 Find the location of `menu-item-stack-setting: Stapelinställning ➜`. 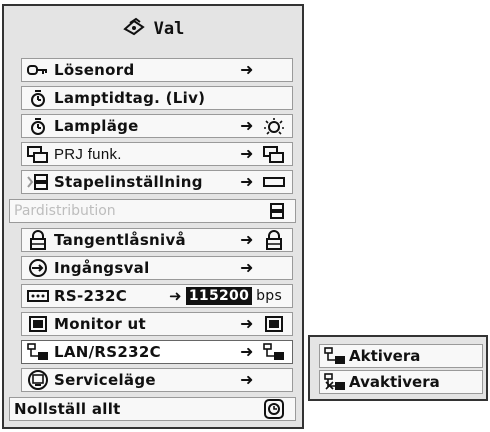

menu-item-stack-setting: Stapelinställning ➜ is located at coordinates (157, 182).